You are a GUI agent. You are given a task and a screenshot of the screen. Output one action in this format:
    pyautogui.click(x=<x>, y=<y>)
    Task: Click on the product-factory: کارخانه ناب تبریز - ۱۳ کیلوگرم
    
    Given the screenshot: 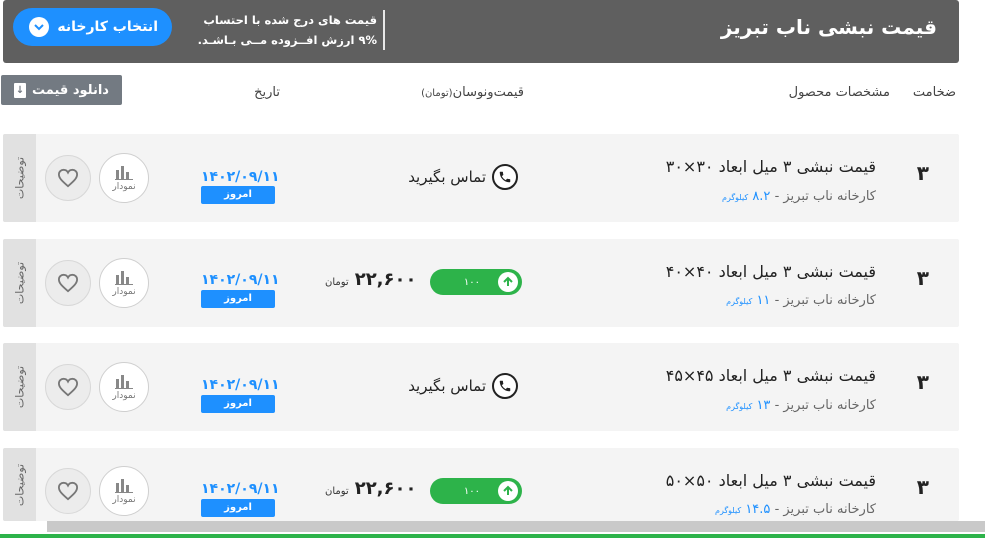 What is the action you would take?
    pyautogui.click(x=801, y=405)
    